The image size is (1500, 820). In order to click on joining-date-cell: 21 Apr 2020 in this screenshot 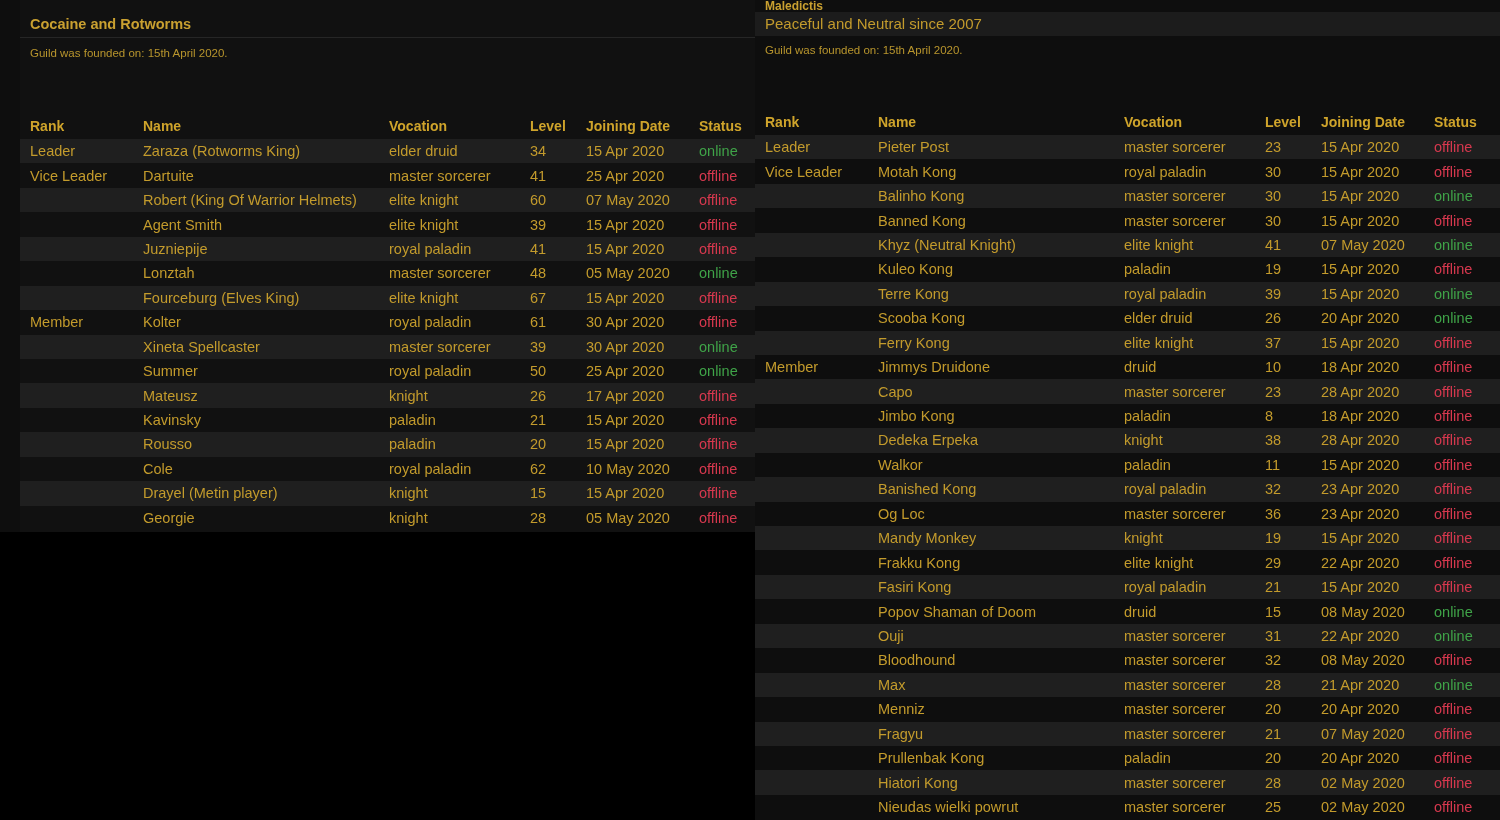, I will do `click(1360, 684)`.